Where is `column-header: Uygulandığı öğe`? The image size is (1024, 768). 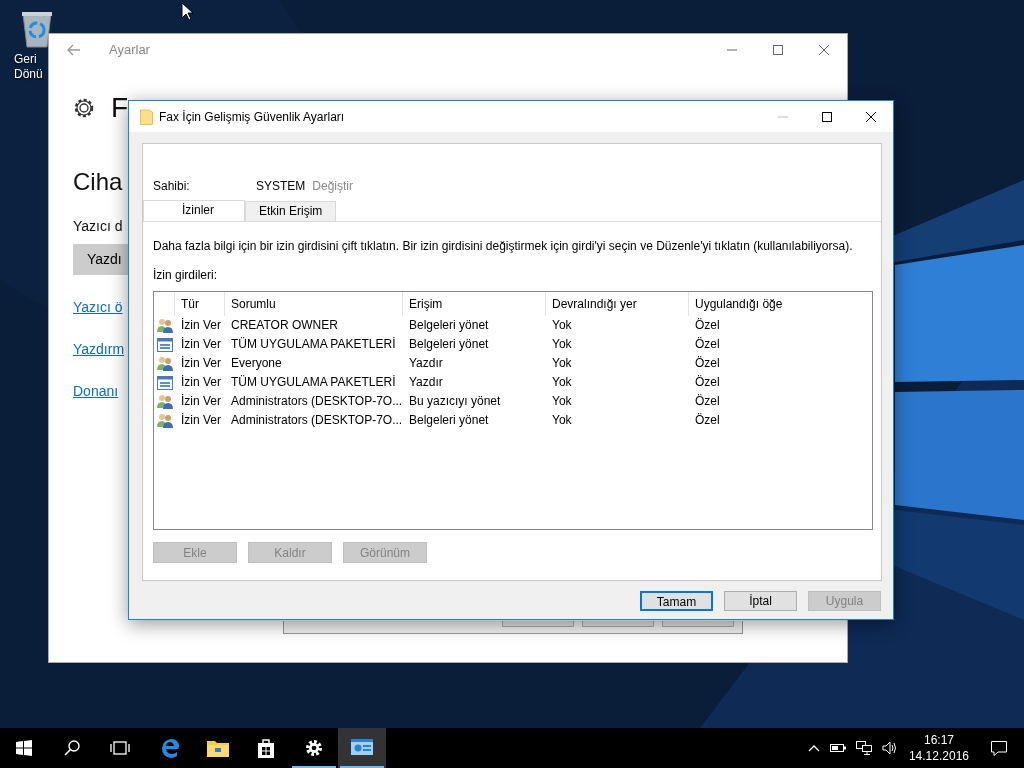 column-header: Uygulandığı öğe is located at coordinates (780, 304).